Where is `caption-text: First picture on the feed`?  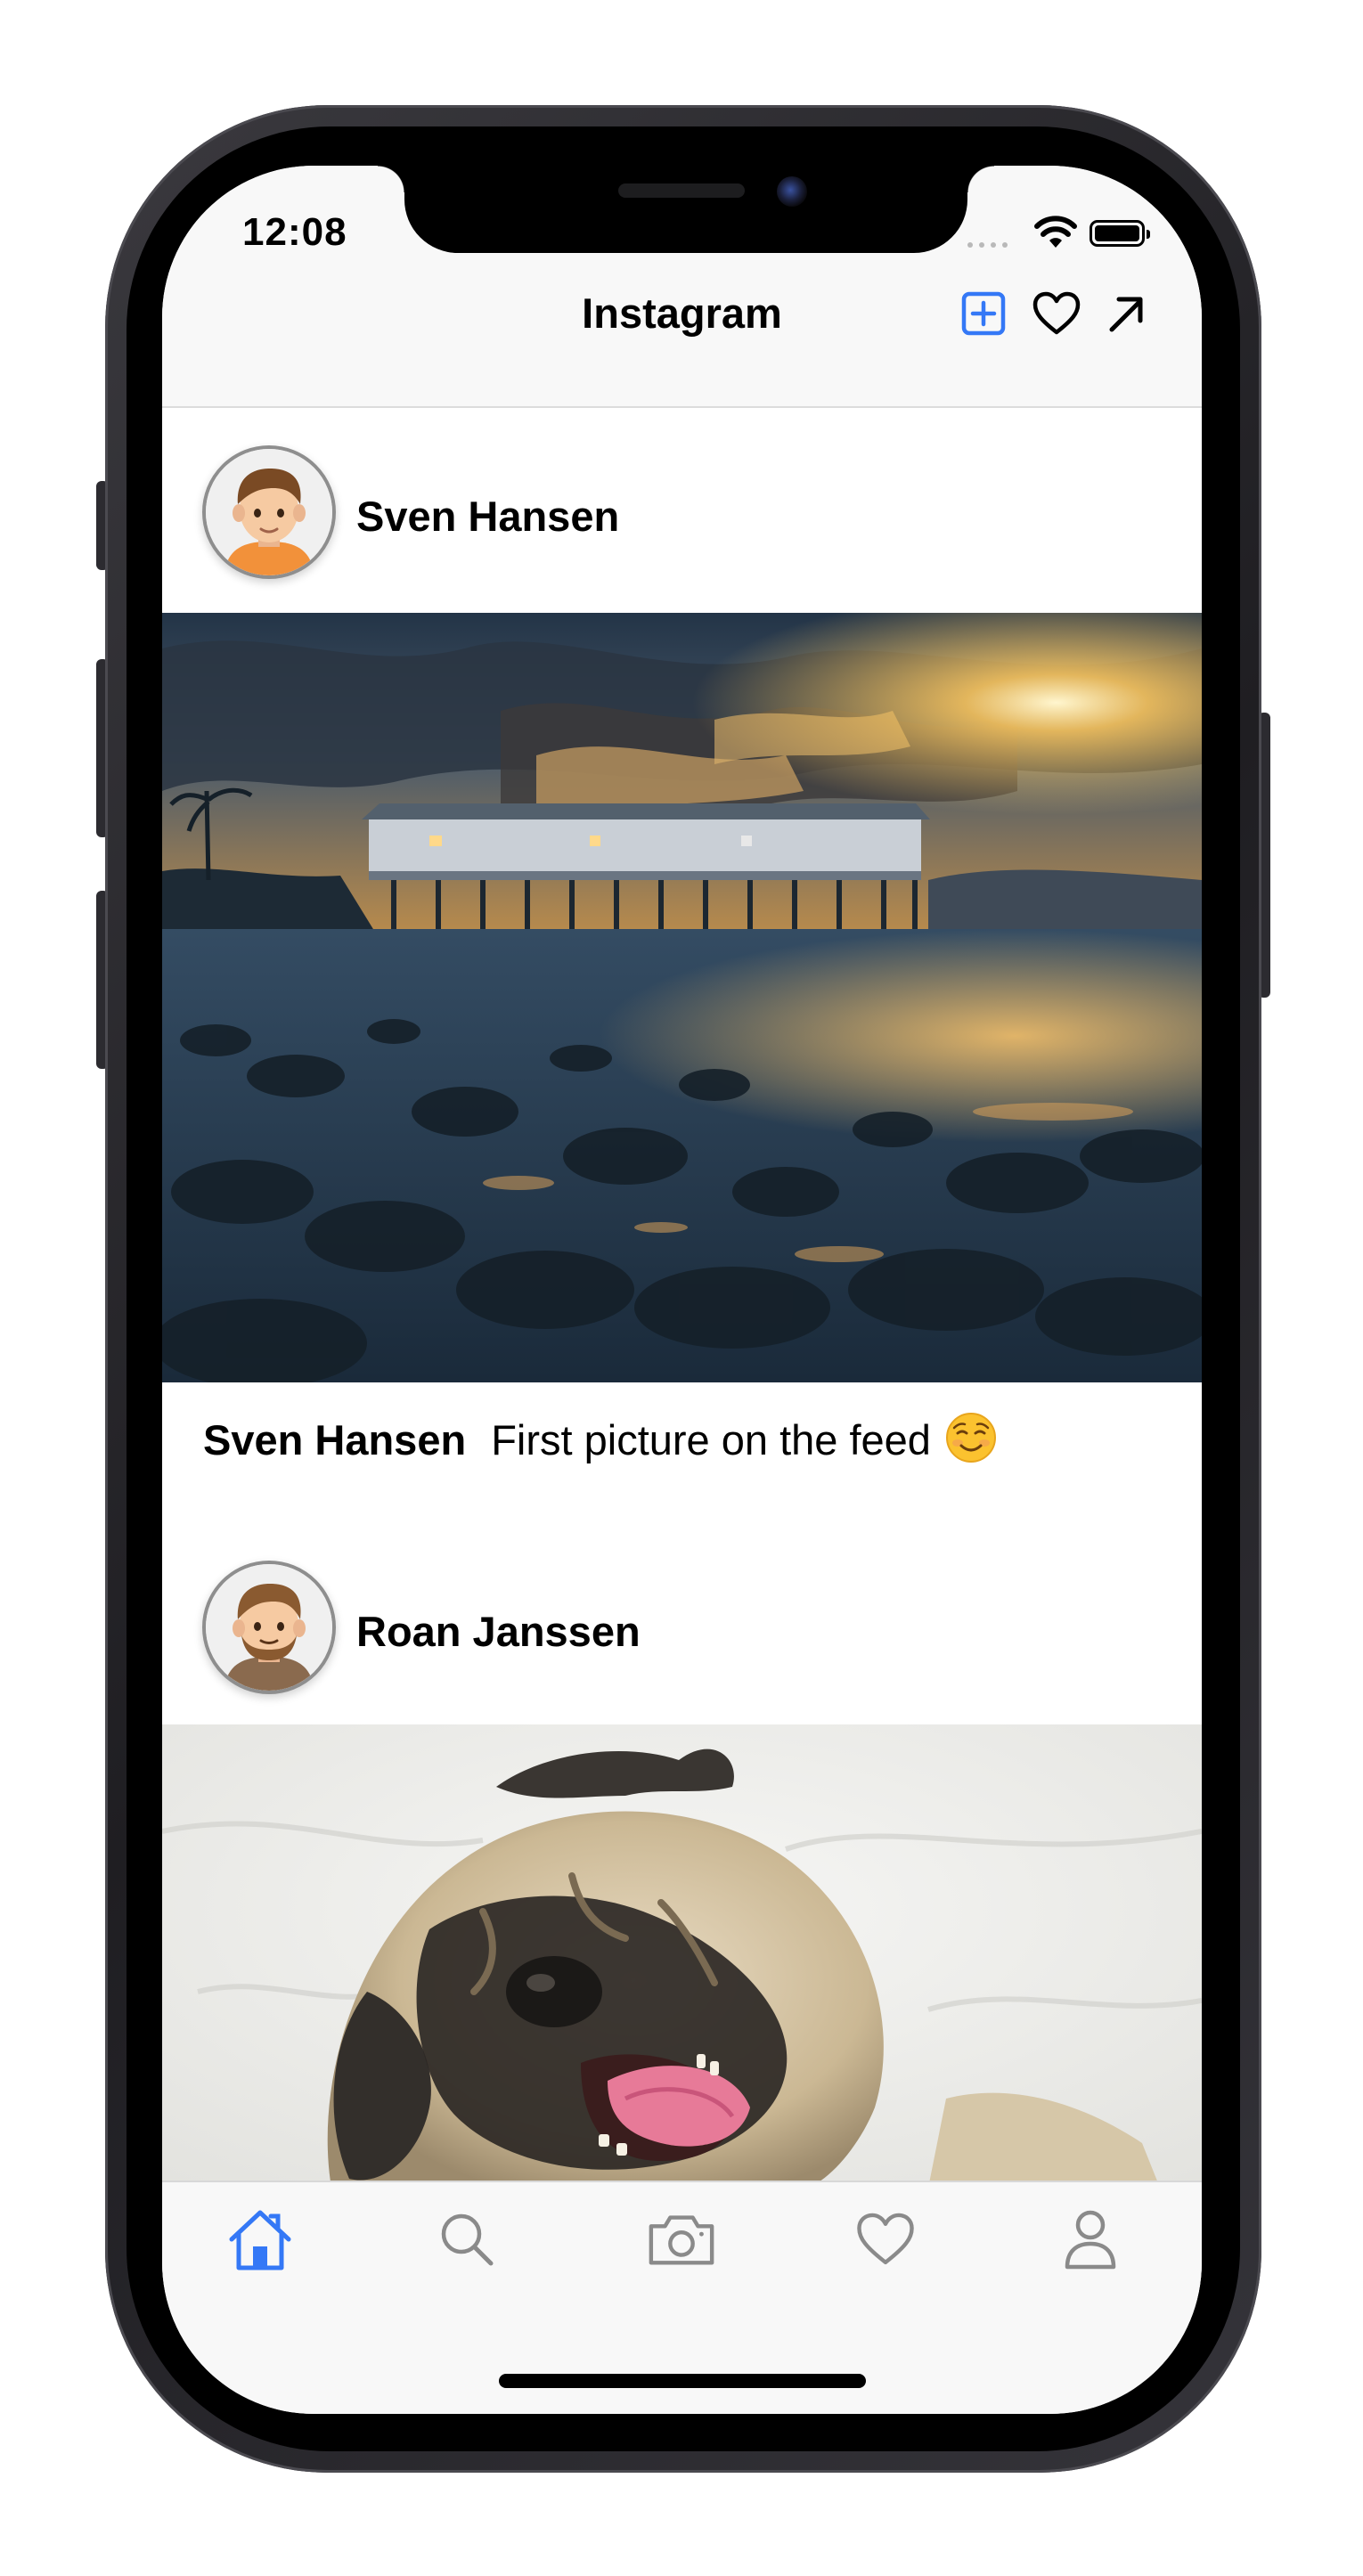
caption-text: First picture on the feed is located at coordinates (711, 1440).